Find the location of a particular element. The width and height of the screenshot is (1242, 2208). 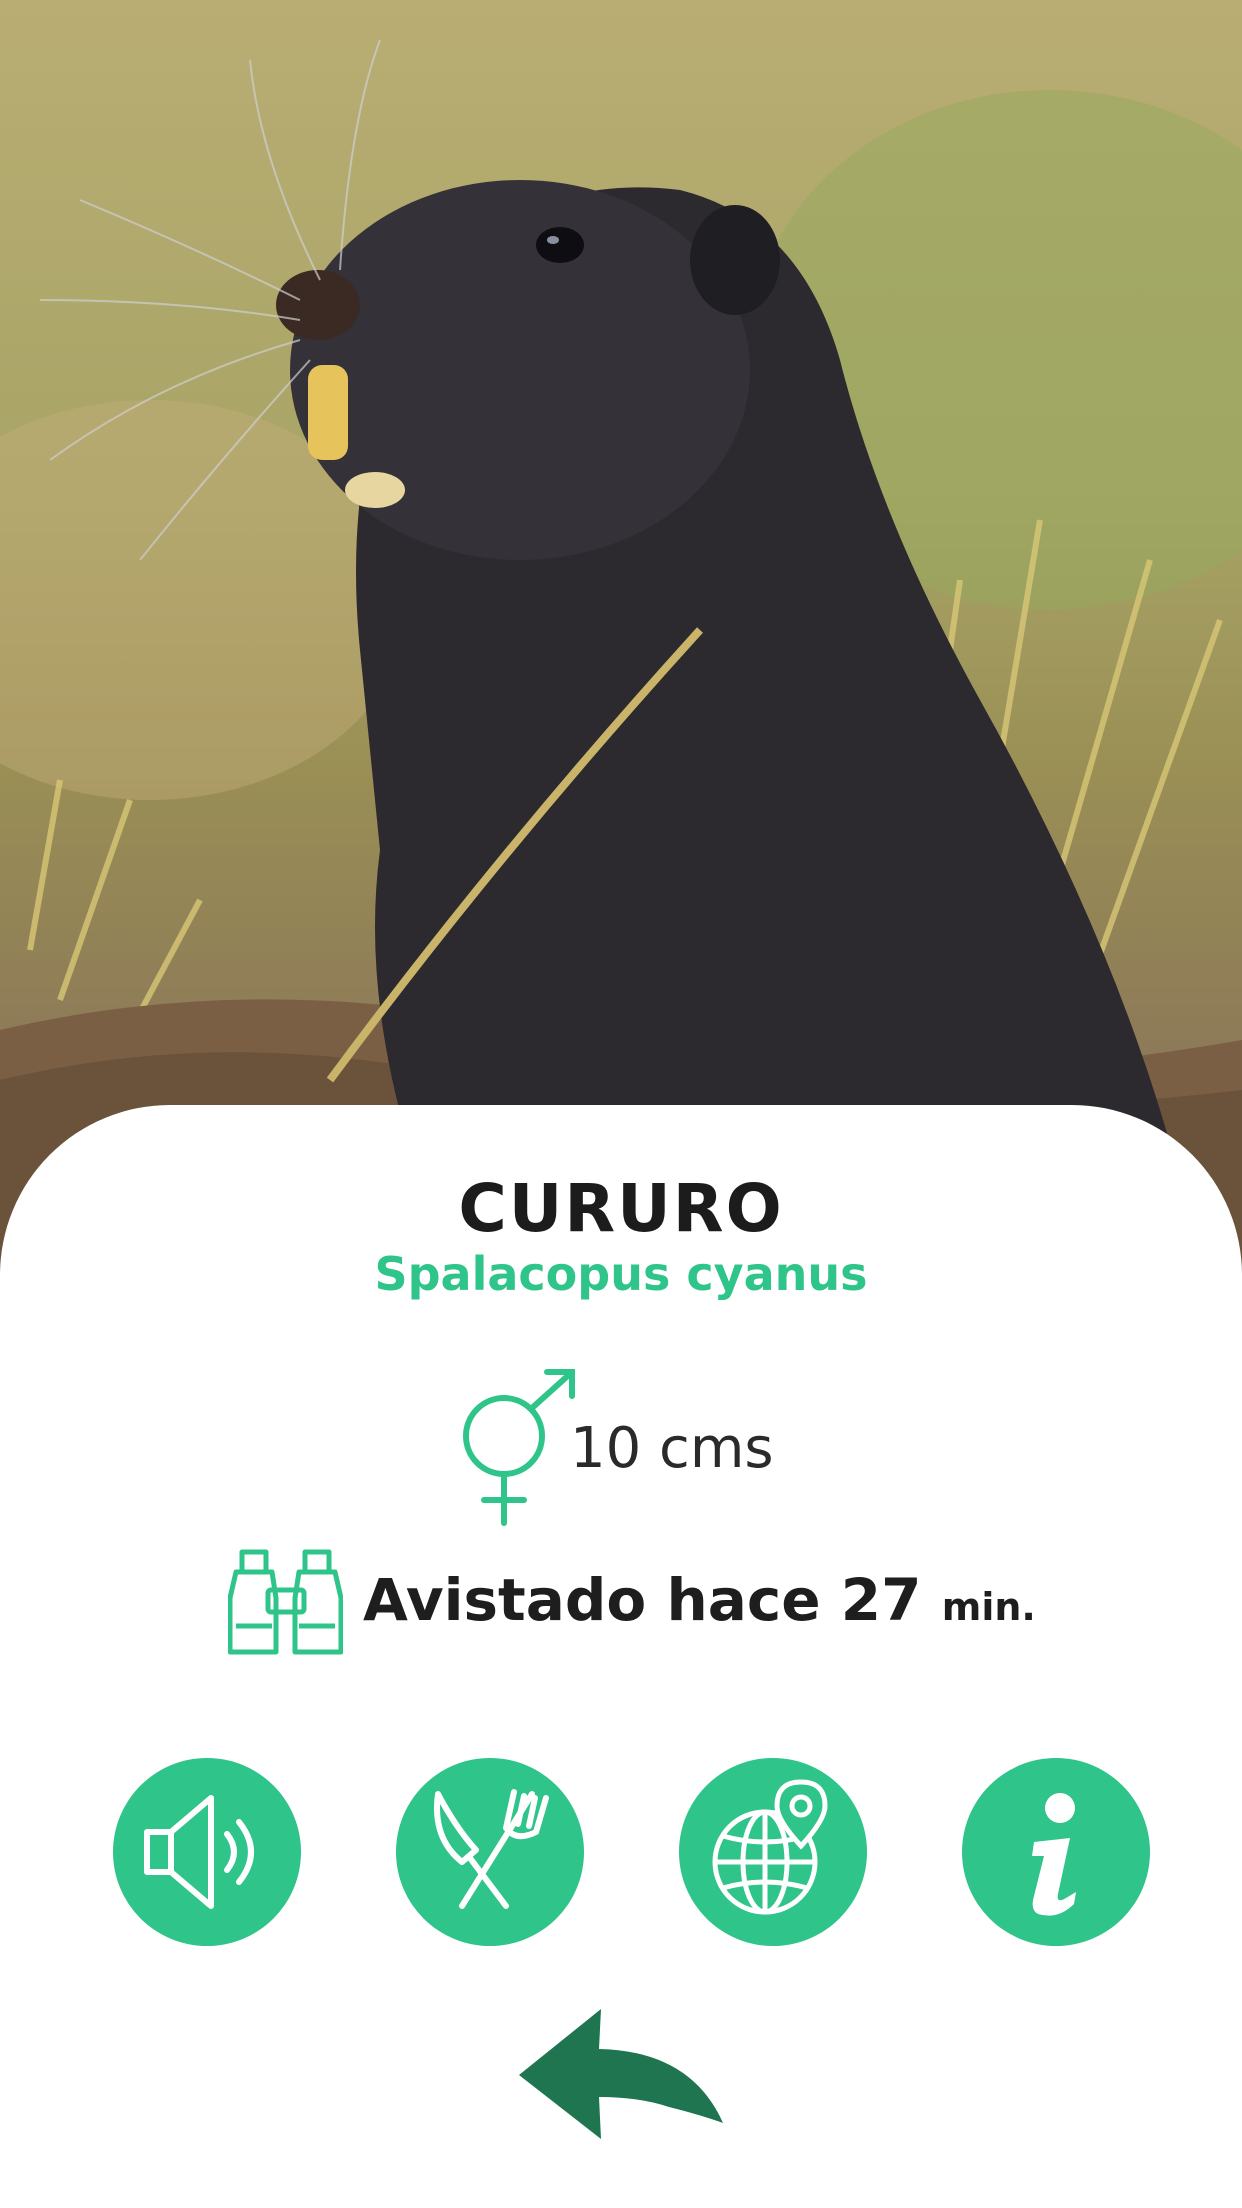

sighting-text: Avistado hace 27 min. is located at coordinates (699, 1600).